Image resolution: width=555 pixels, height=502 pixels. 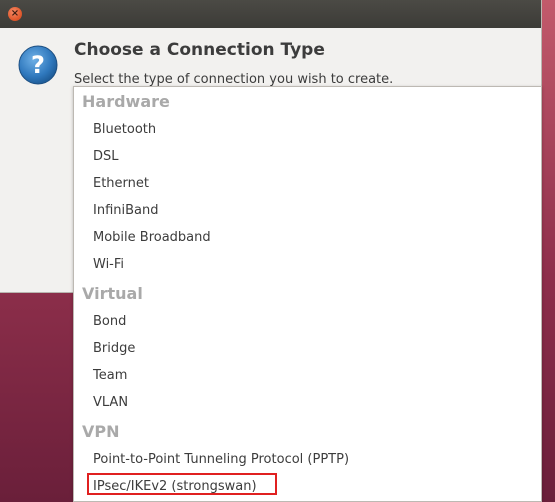 I want to click on group-header-hardware: Hardware, so click(x=126, y=101).